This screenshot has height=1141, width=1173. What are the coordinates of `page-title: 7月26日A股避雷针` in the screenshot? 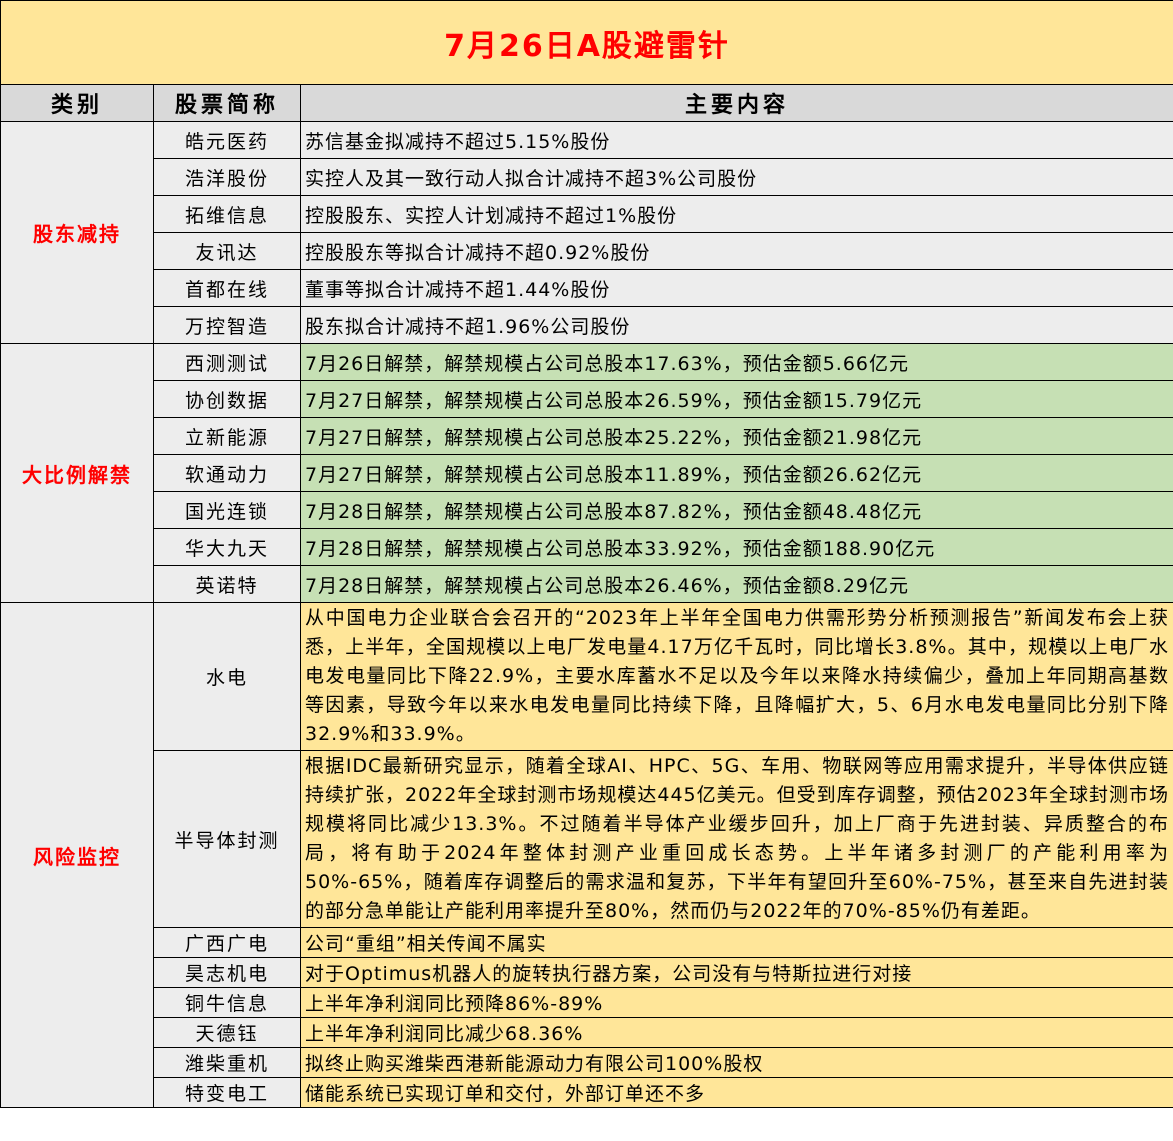 It's located at (586, 42).